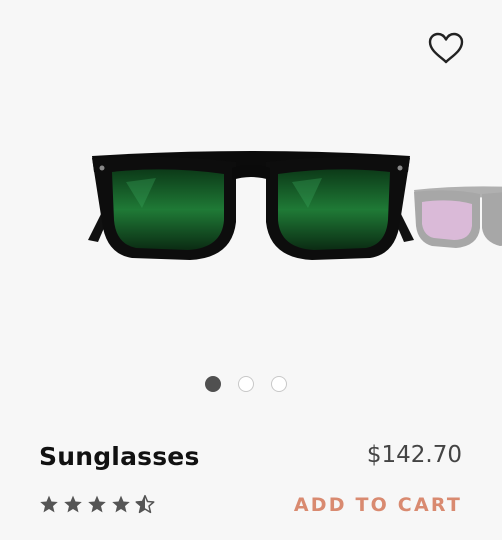  I want to click on product-name: Sunglasses, so click(119, 456).